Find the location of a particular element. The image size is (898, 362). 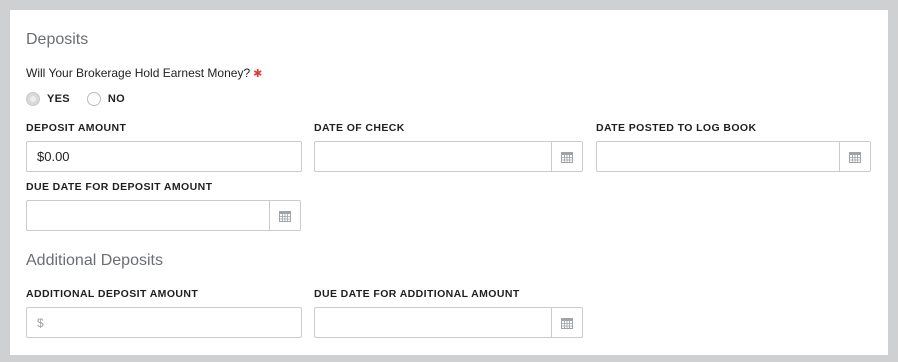

earnest-money-question-text: Will Your Brokerage Hold Earnest Money? is located at coordinates (138, 73).